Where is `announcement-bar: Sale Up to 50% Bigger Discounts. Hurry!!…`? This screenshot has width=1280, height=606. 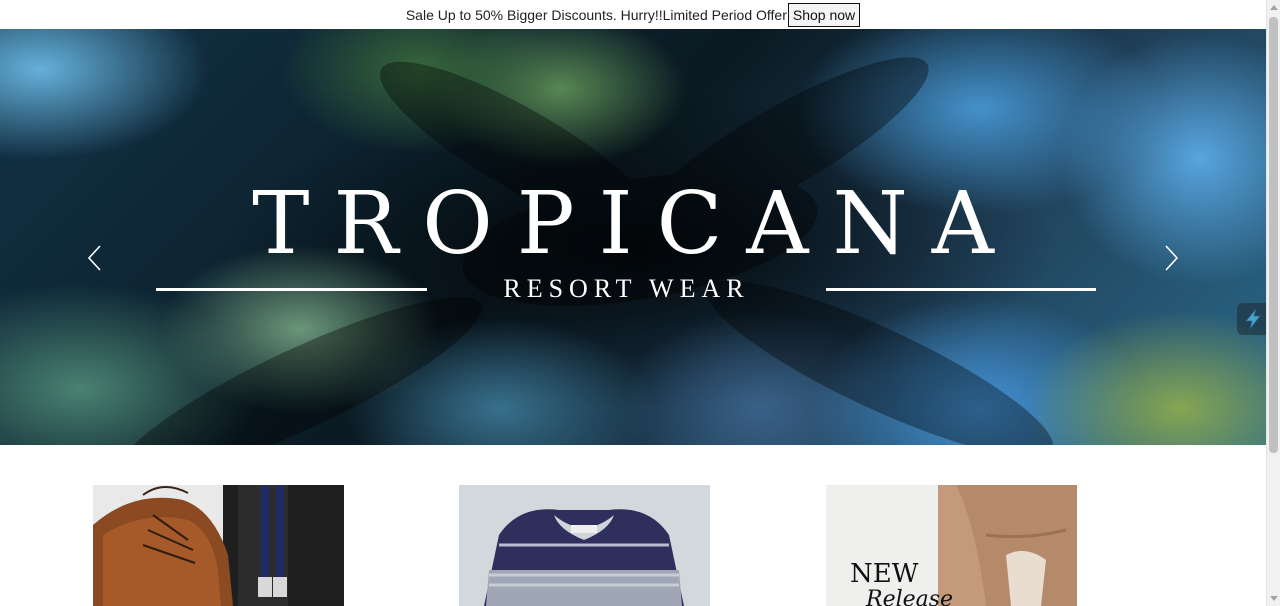
announcement-bar: Sale Up to 50% Bigger Discounts. Hurry!!… is located at coordinates (633, 14).